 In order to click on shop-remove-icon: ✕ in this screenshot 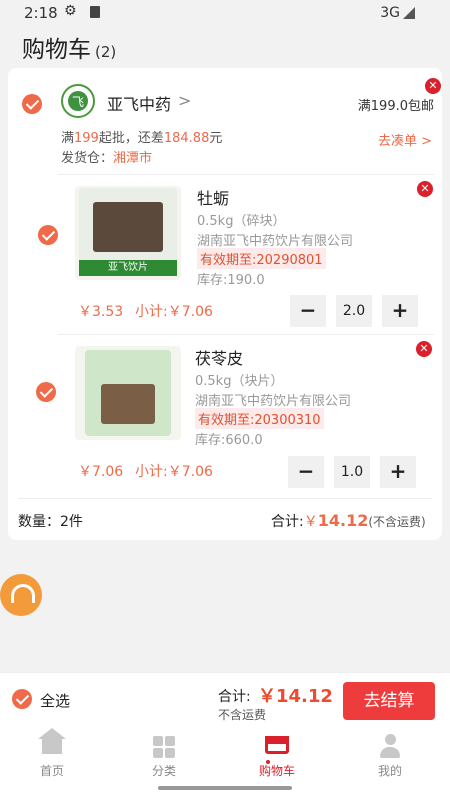, I will do `click(433, 86)`.